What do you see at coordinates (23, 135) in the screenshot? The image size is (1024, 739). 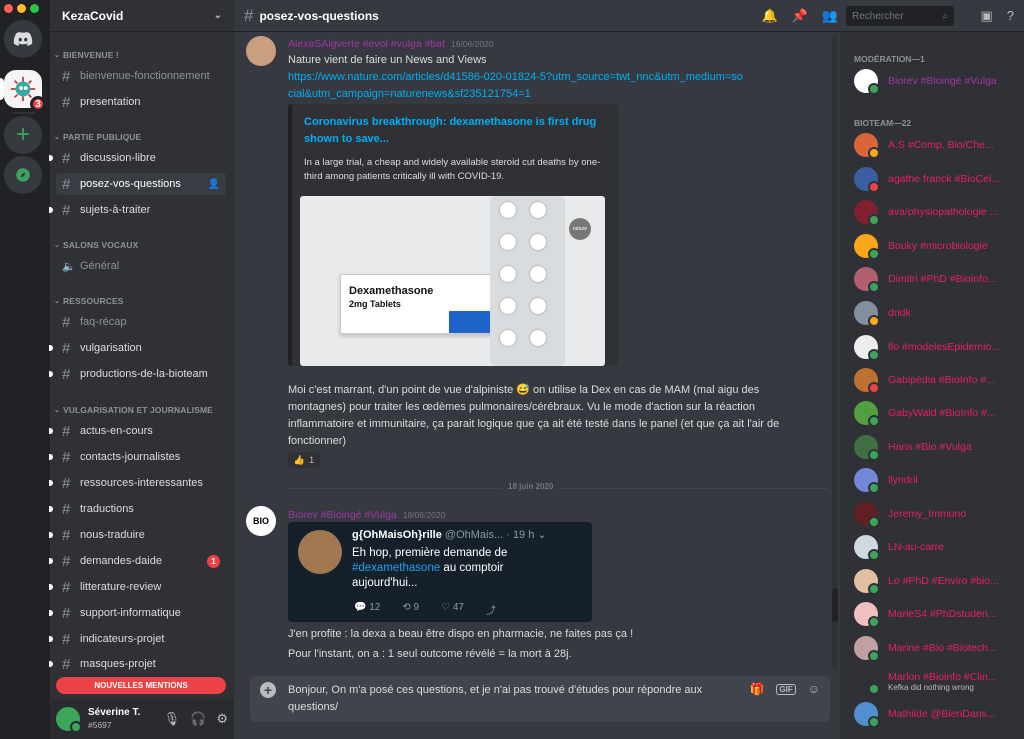 I see `add-server-button: +` at bounding box center [23, 135].